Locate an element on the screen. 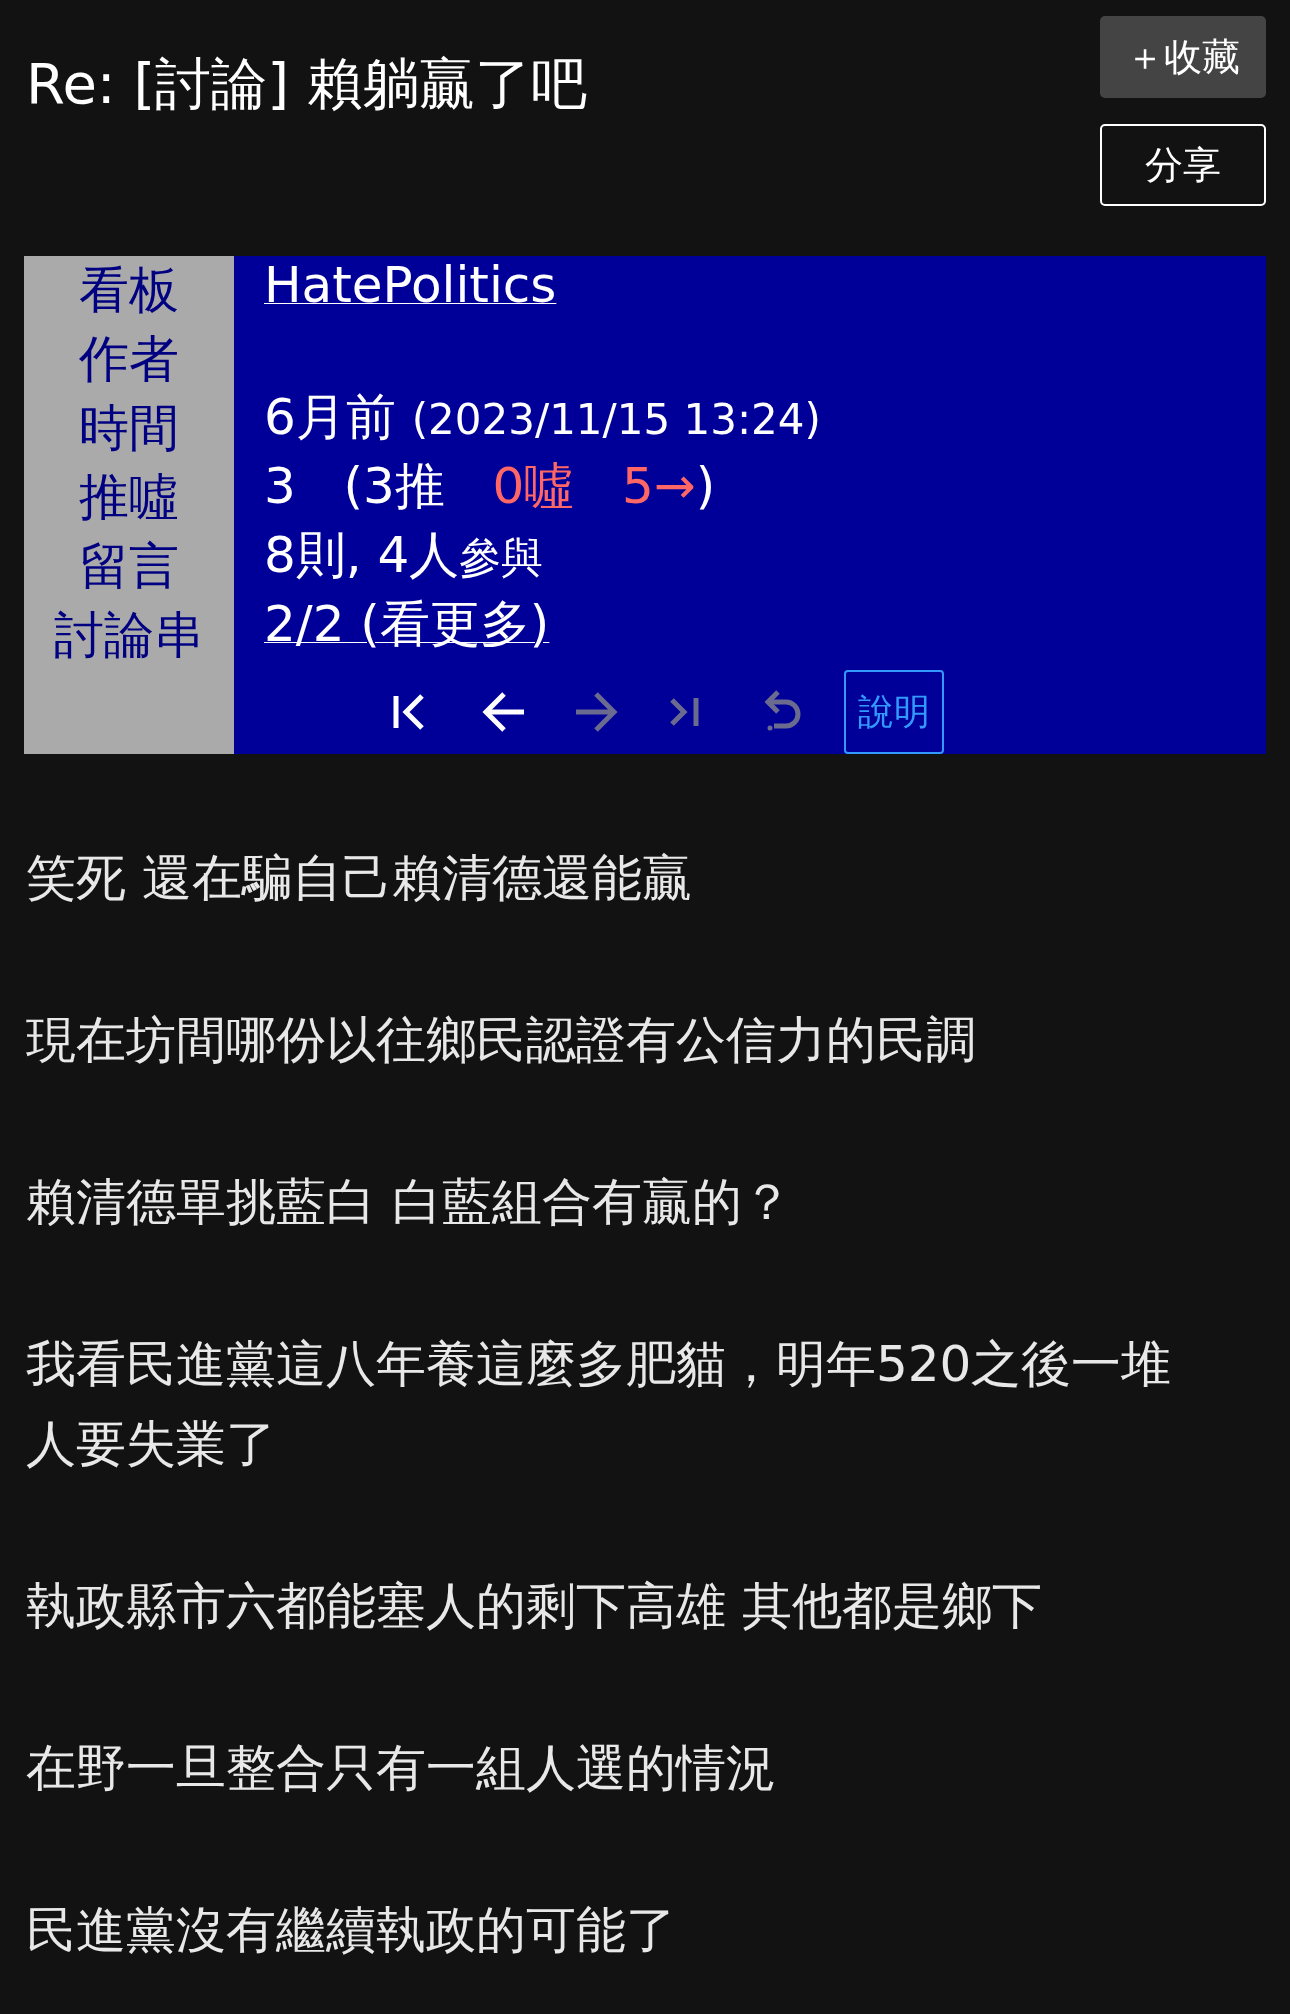 The image size is (1290, 2014). info-label: 推噓 is located at coordinates (129, 497).